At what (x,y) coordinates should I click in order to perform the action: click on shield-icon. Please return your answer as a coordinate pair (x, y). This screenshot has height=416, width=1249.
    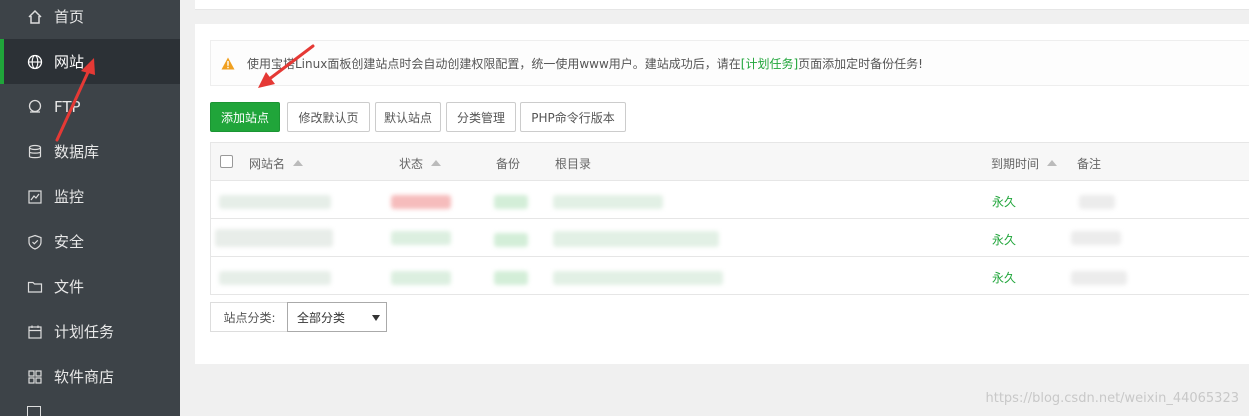
    Looking at the image, I should click on (35, 242).